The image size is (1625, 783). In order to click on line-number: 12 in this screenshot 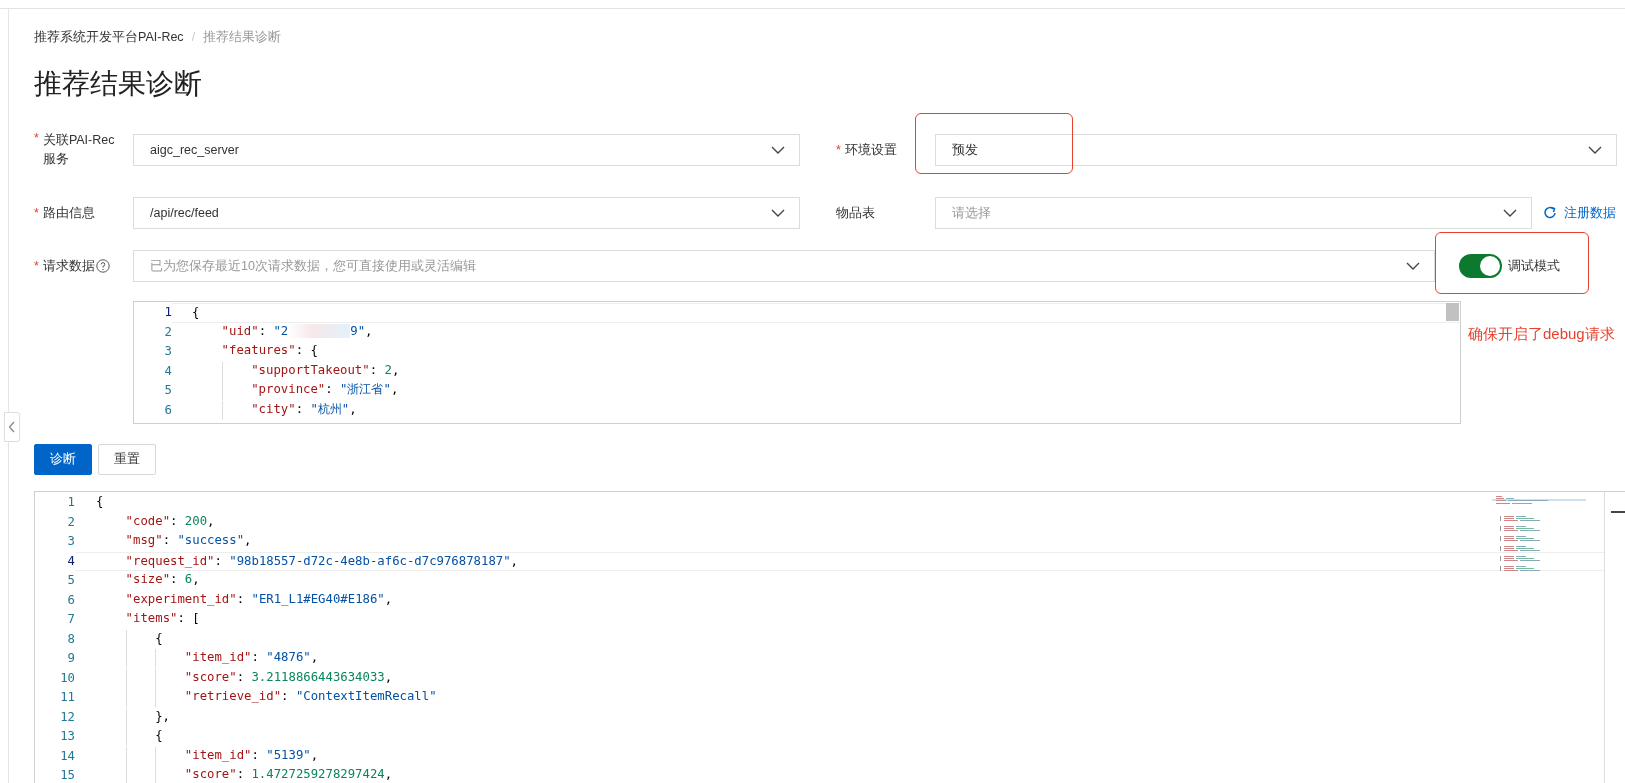, I will do `click(67, 717)`.